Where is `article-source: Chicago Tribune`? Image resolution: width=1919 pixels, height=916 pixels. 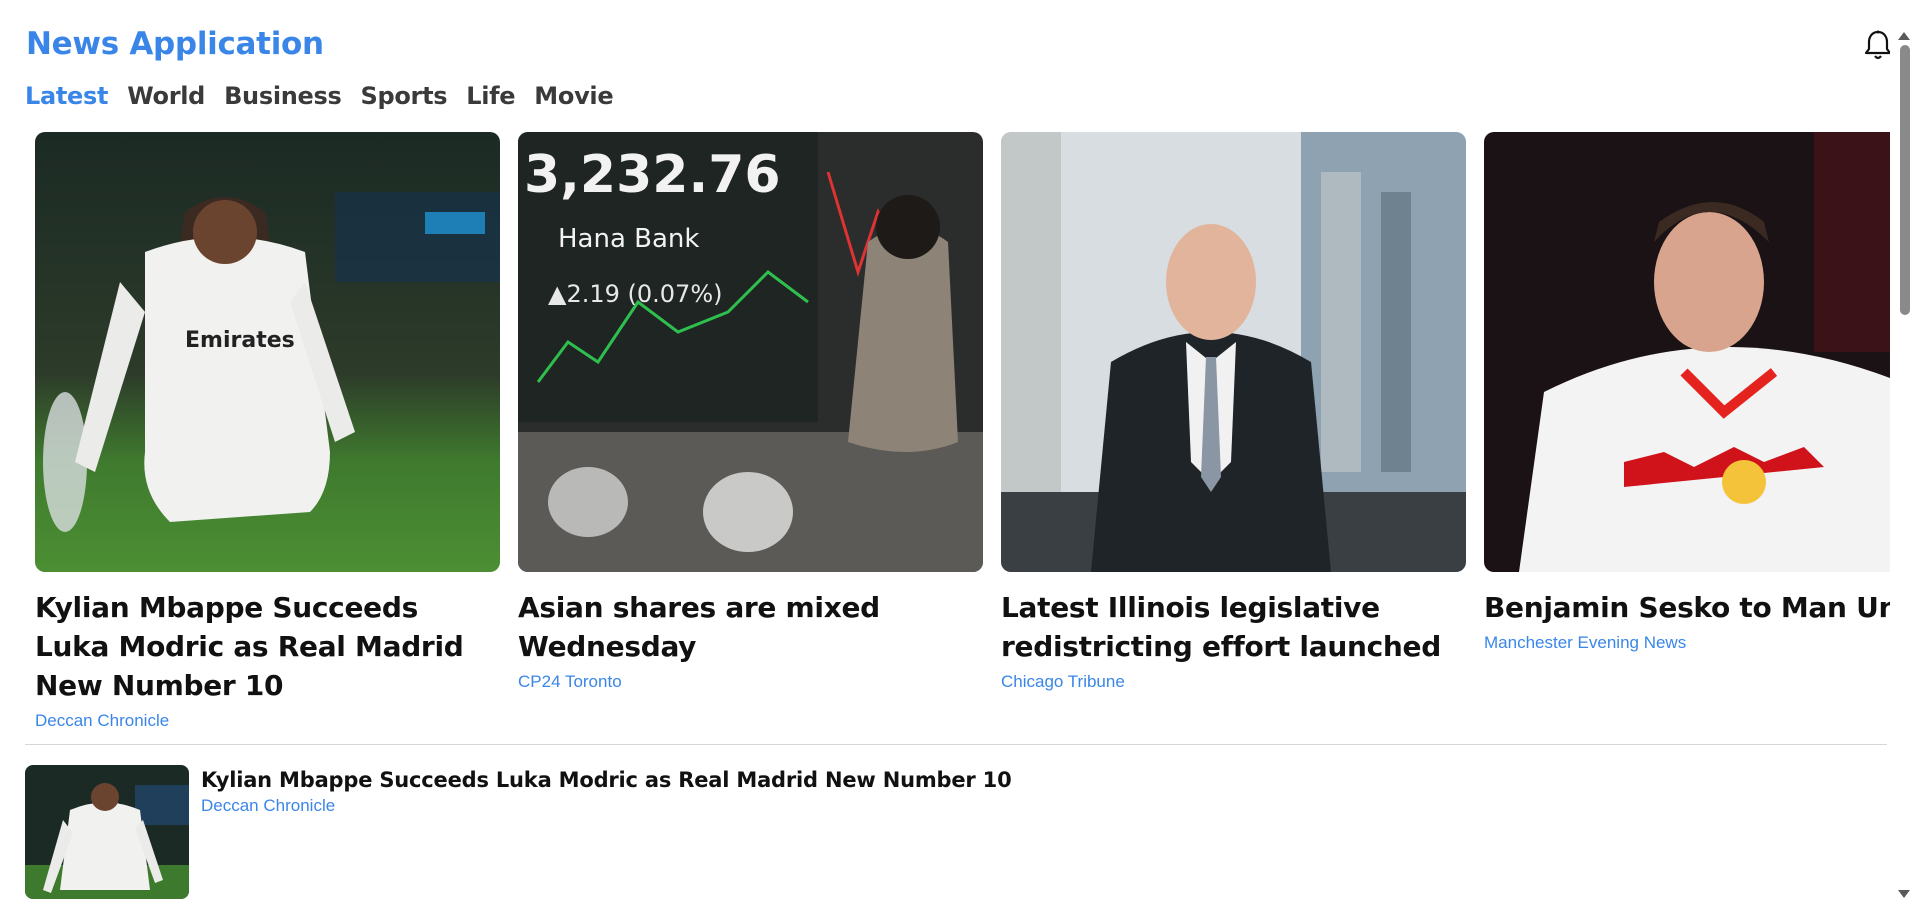 article-source: Chicago Tribune is located at coordinates (1233, 682).